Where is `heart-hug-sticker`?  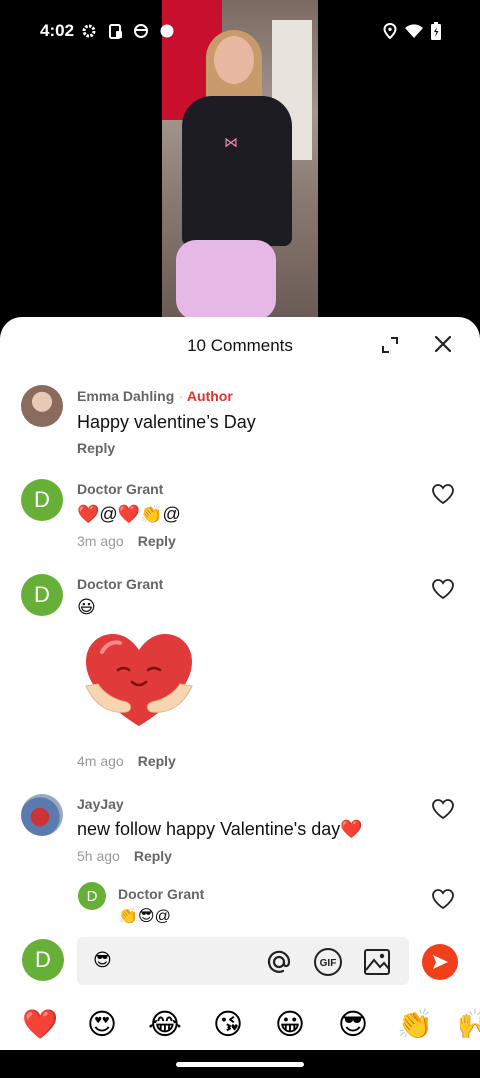 heart-hug-sticker is located at coordinates (139, 680).